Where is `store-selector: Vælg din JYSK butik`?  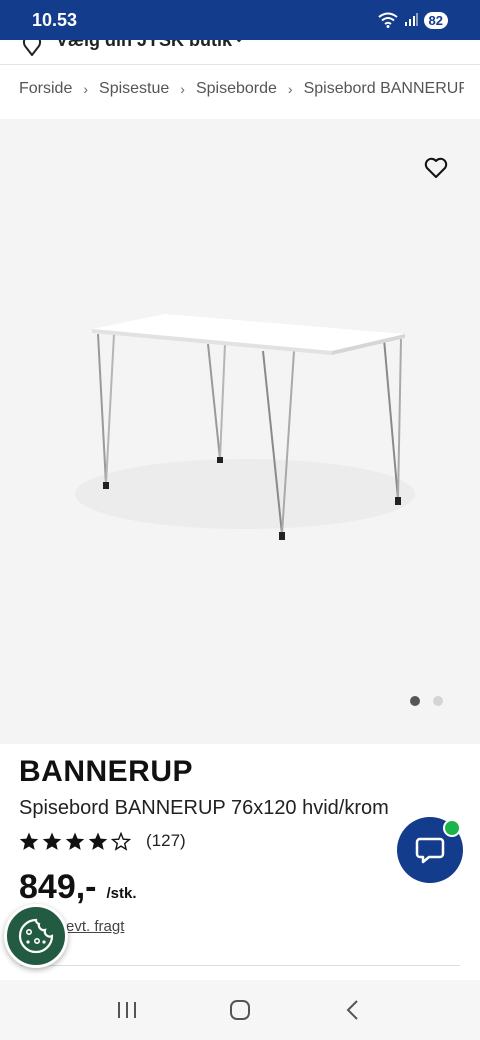
store-selector: Vælg din JYSK butik is located at coordinates (240, 52).